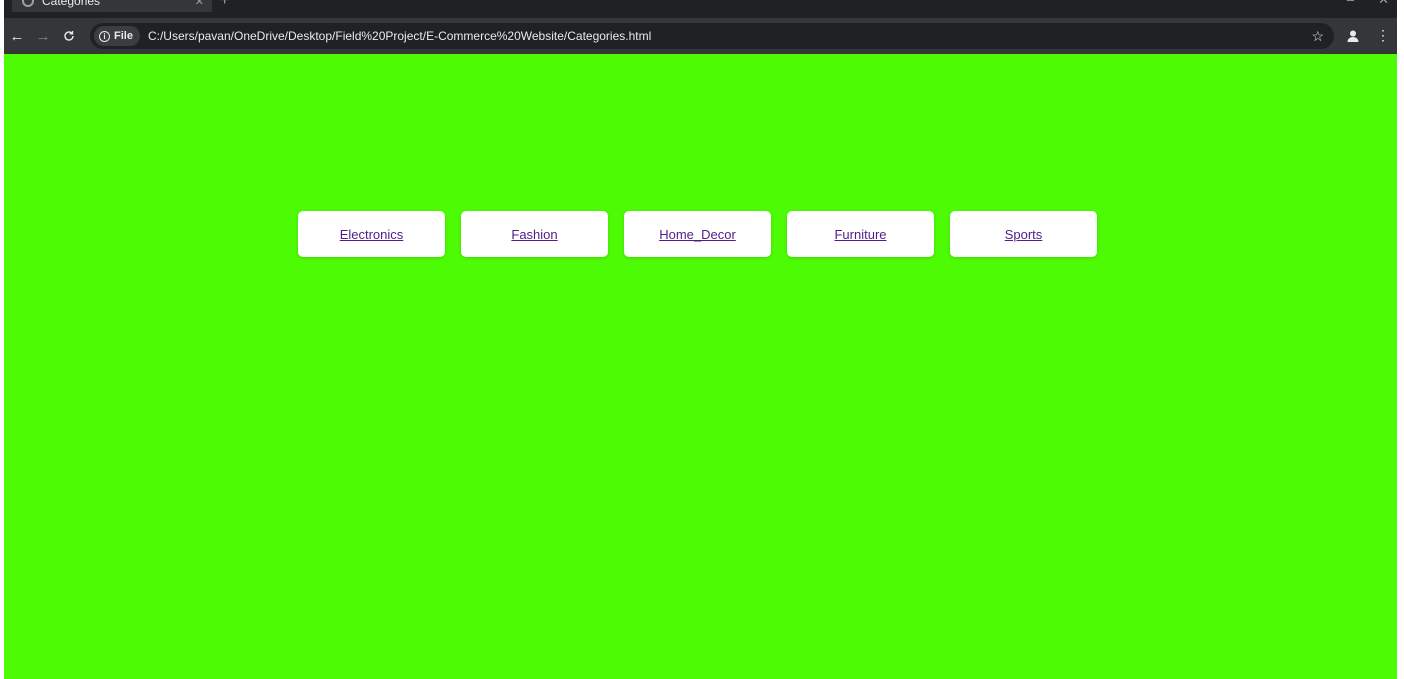  I want to click on back-arrow-icon: ←, so click(17, 36).